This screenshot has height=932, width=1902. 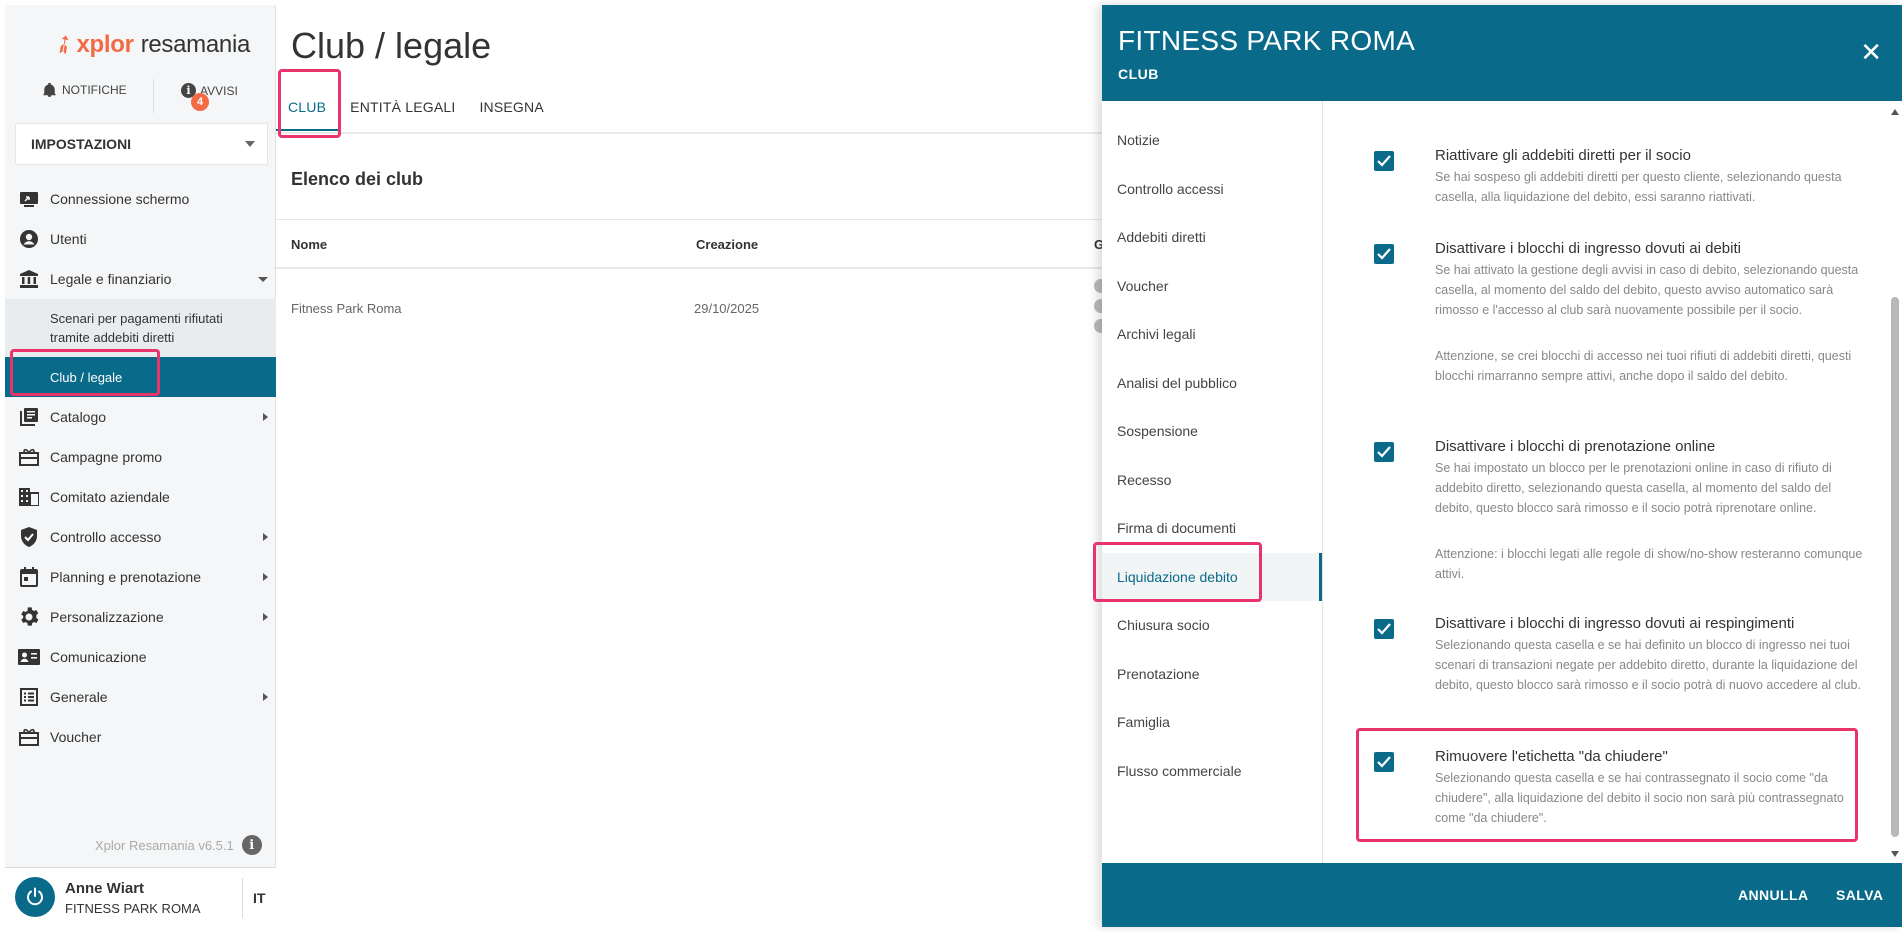 I want to click on sidebar-item-label: Controllo accesso, so click(x=106, y=537).